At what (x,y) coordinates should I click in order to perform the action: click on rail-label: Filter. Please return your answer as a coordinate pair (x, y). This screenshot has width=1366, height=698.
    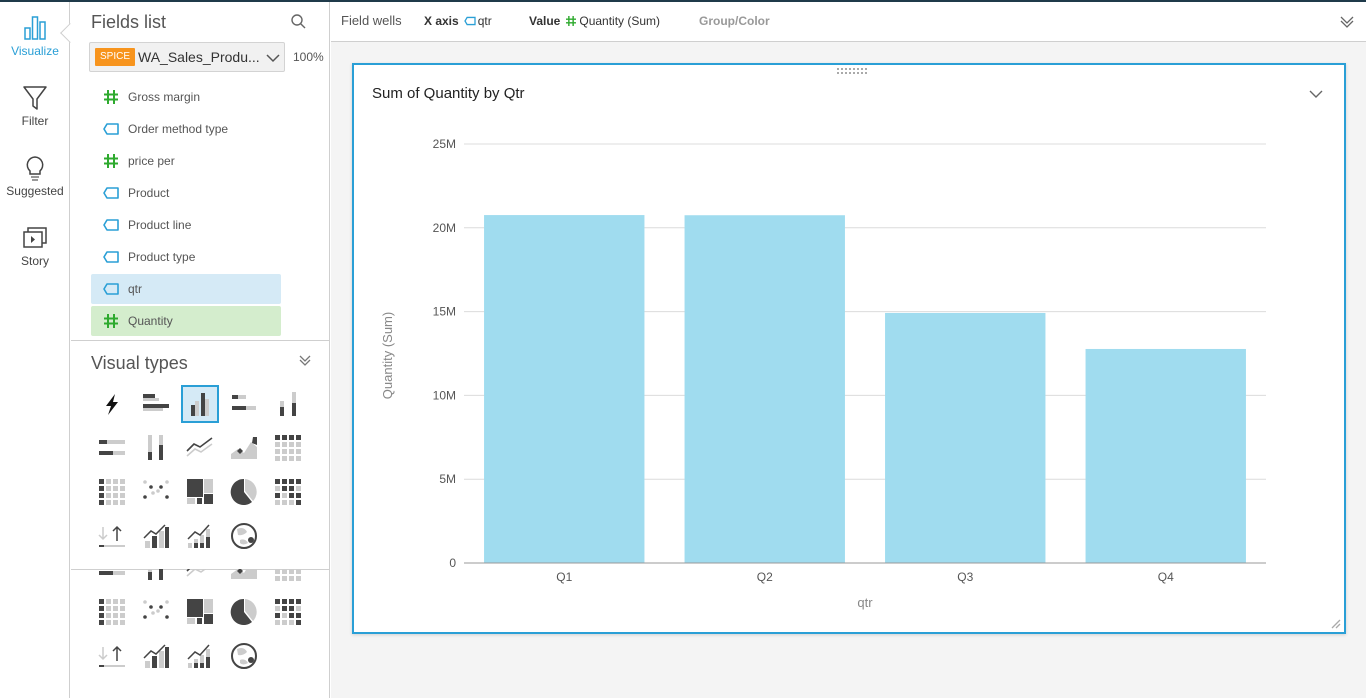
    Looking at the image, I should click on (35, 121).